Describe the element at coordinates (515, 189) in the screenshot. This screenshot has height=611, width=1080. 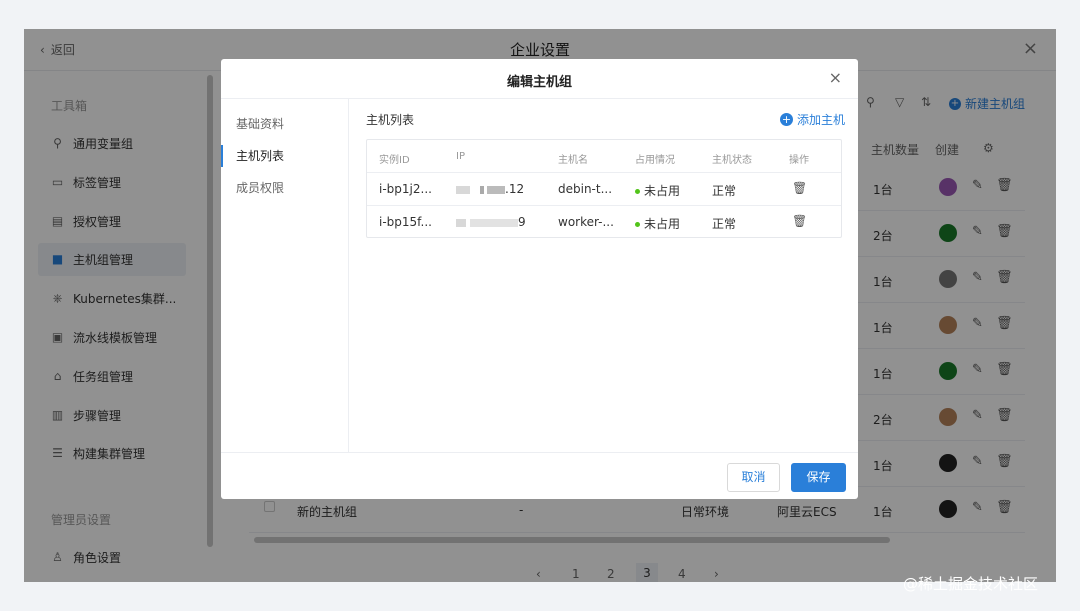
I see `ip-suffix: .12` at that location.